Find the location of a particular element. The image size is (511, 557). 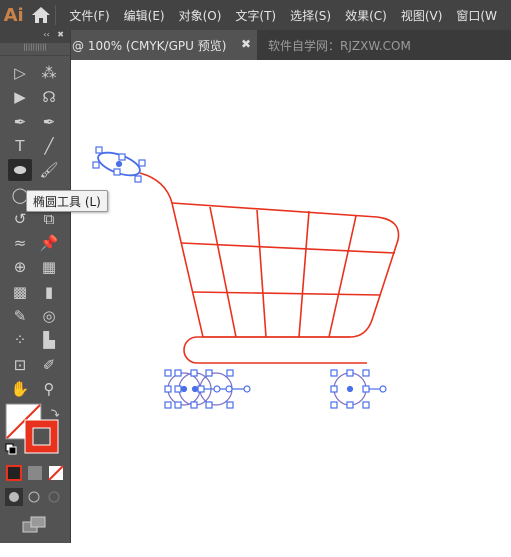

selection-tool: ▶ is located at coordinates (20, 97).